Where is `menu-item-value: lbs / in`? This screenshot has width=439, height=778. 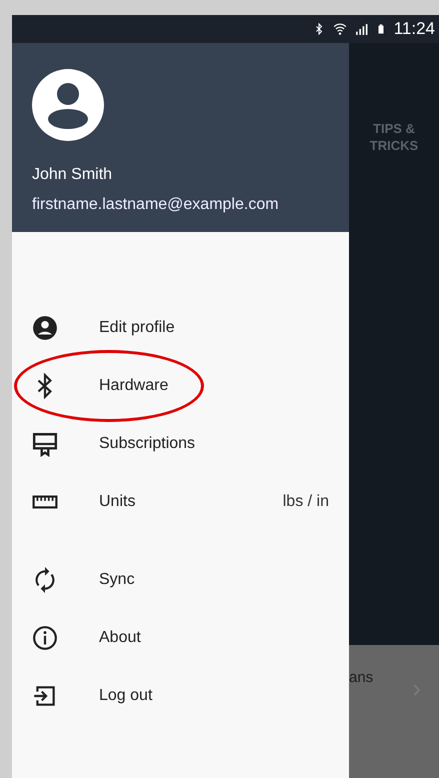
menu-item-value: lbs / in is located at coordinates (305, 502).